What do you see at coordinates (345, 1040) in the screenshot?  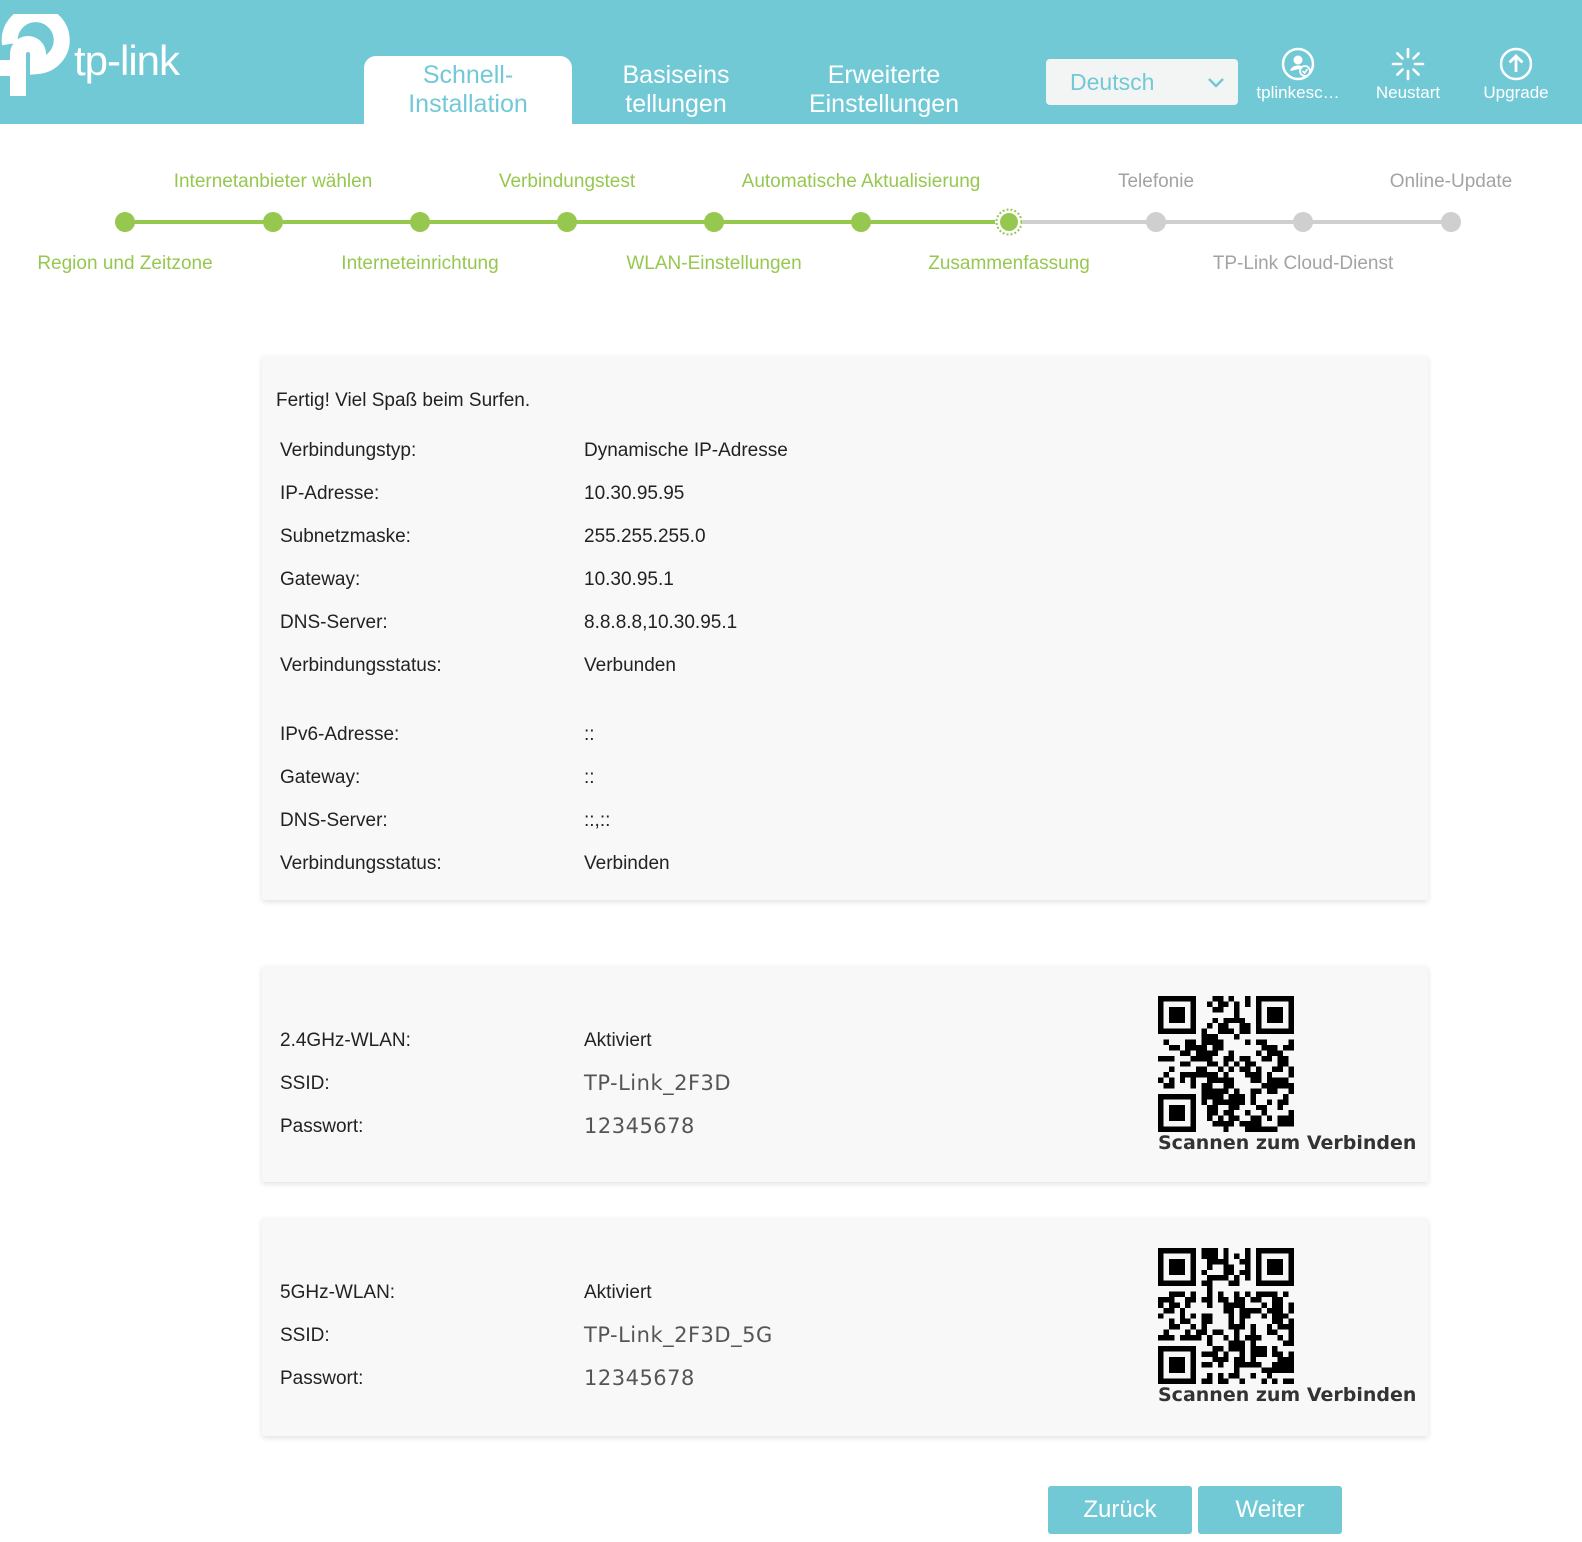 I see `row-label: 2.4GHz-WLAN:` at bounding box center [345, 1040].